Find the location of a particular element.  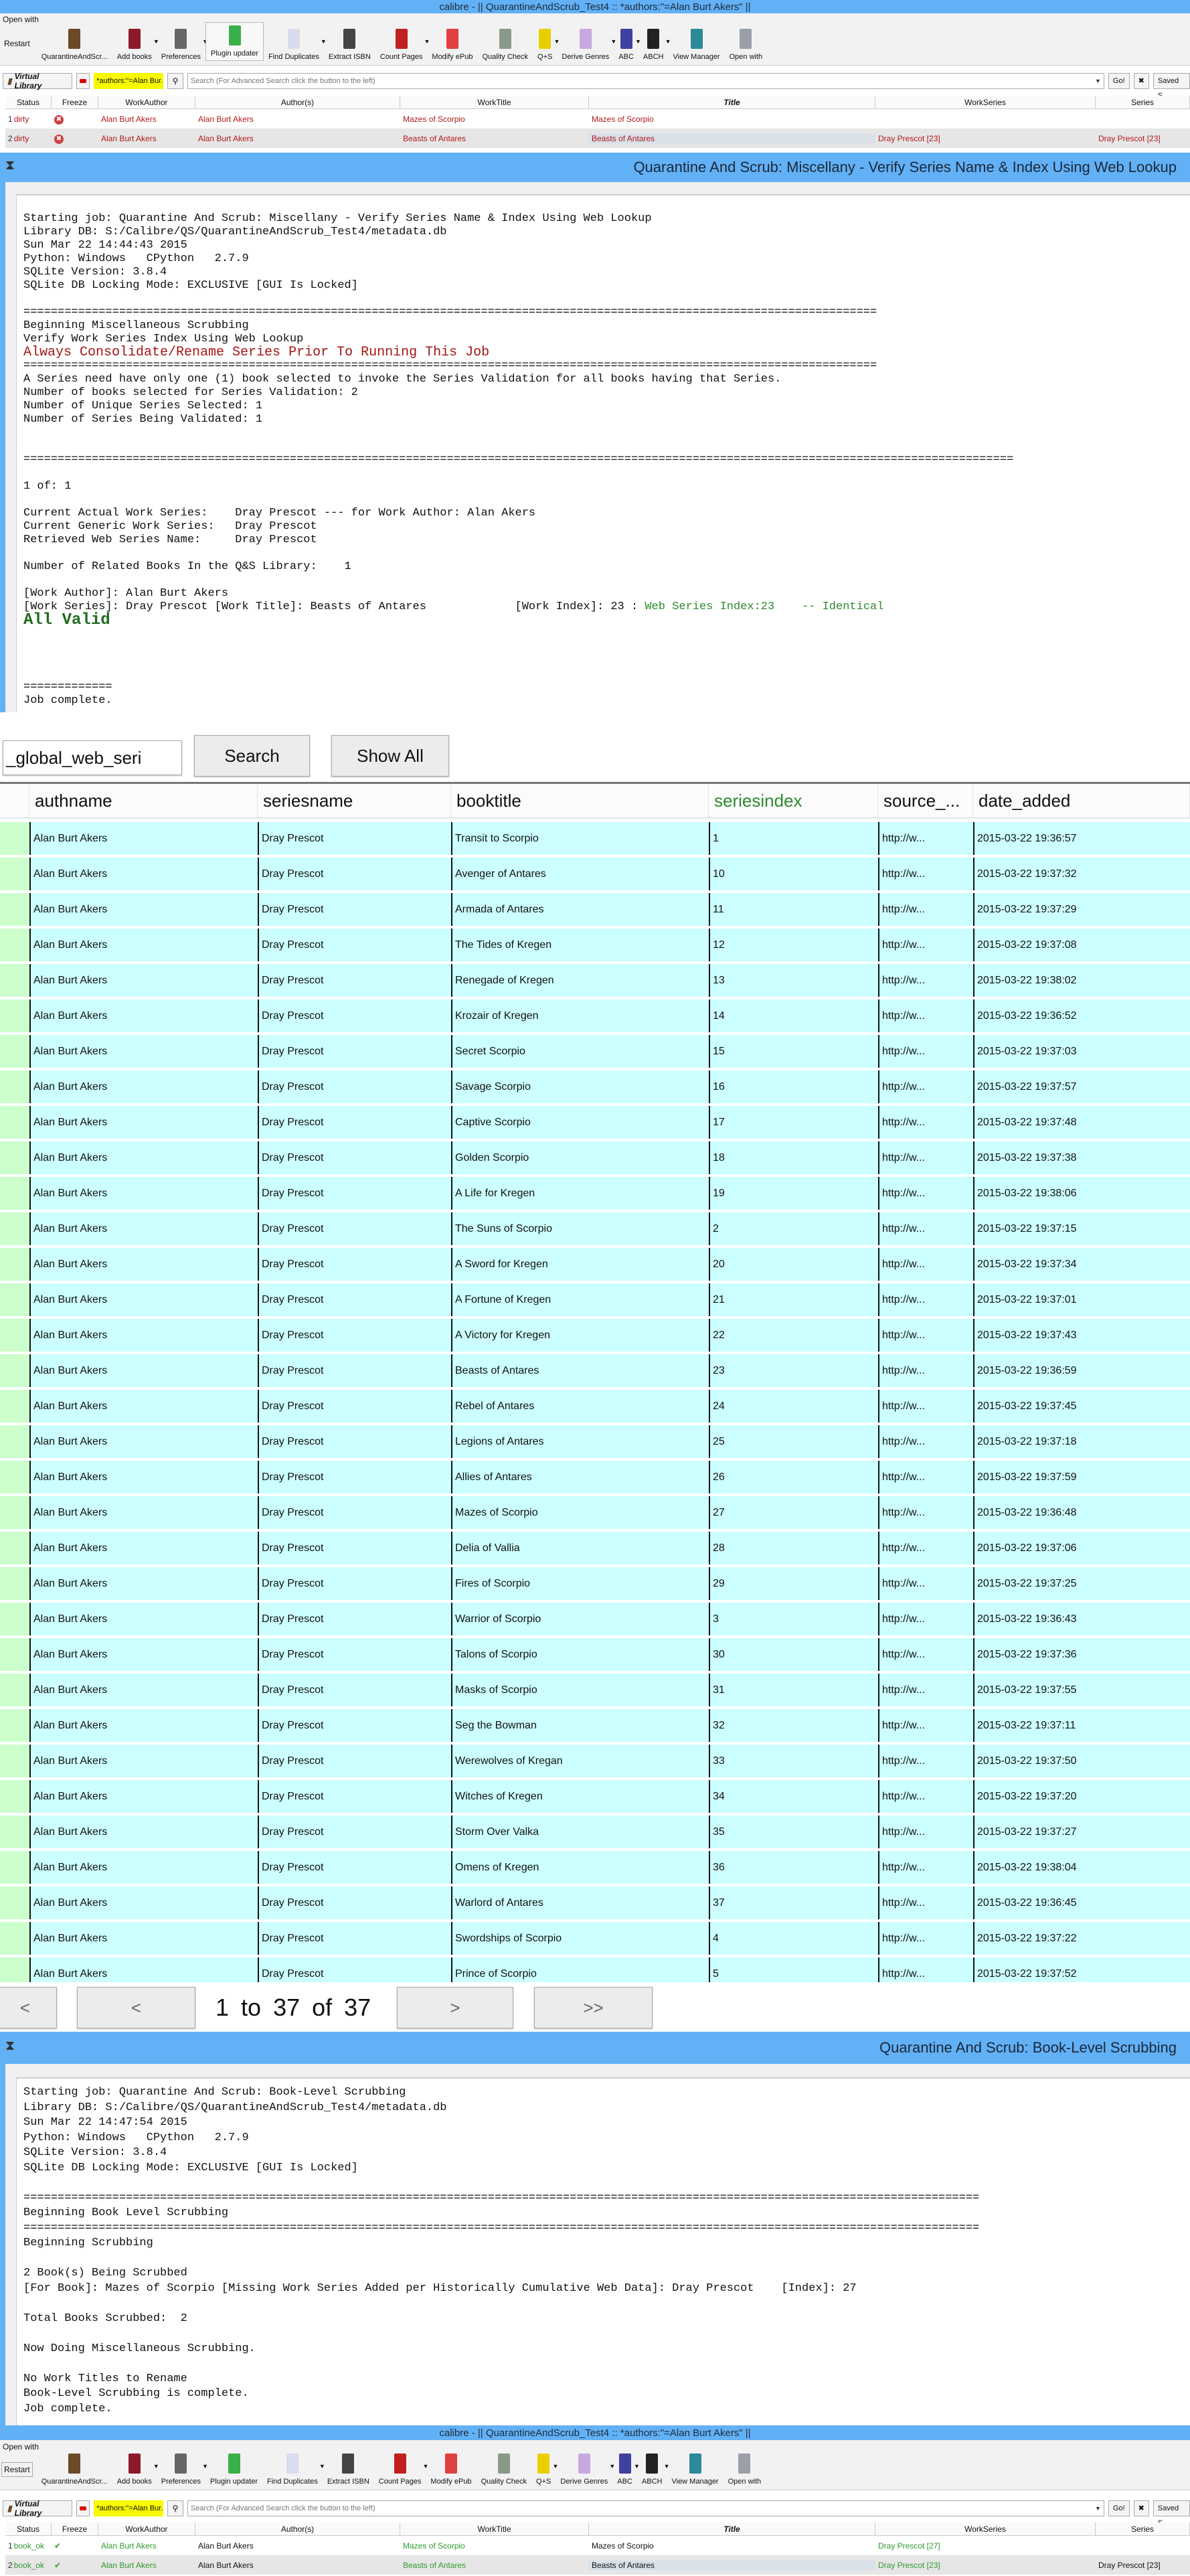

column-header-title: Title is located at coordinates (732, 2529).